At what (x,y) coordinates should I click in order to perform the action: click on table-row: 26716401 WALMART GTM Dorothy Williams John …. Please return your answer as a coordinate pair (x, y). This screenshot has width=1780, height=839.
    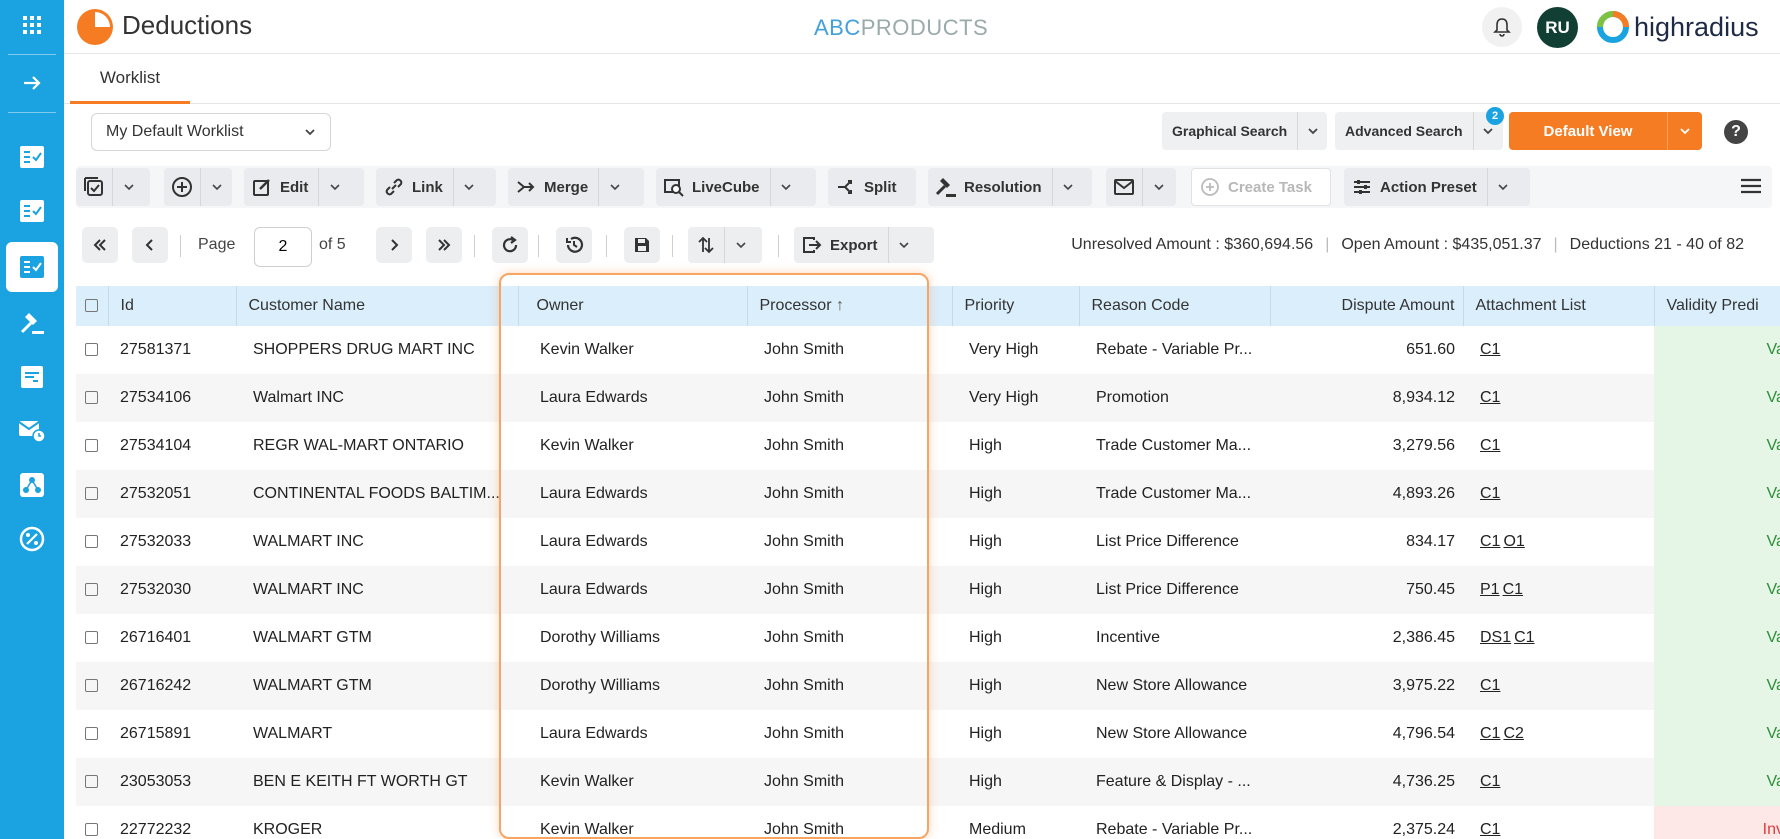
    Looking at the image, I should click on (928, 638).